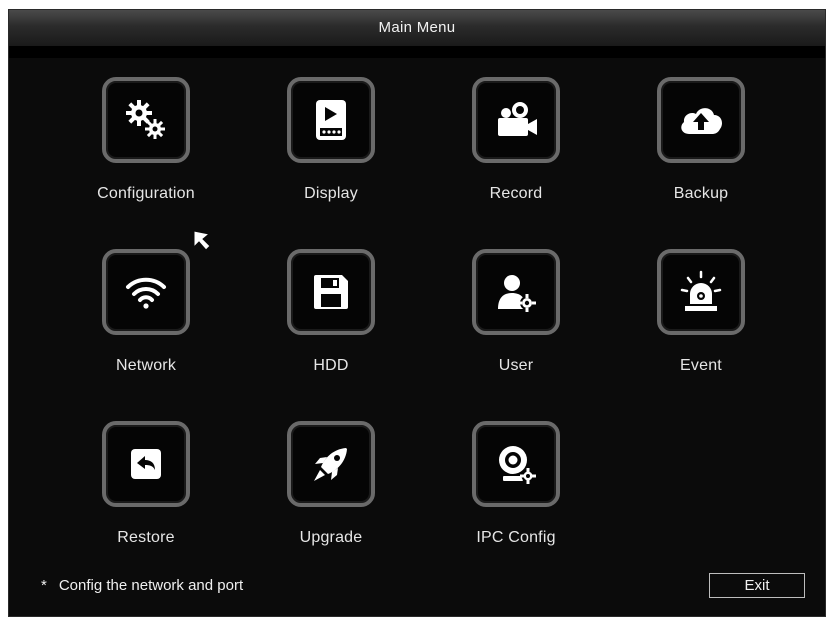  I want to click on menu-item-configuration: Configuration, so click(146, 147).